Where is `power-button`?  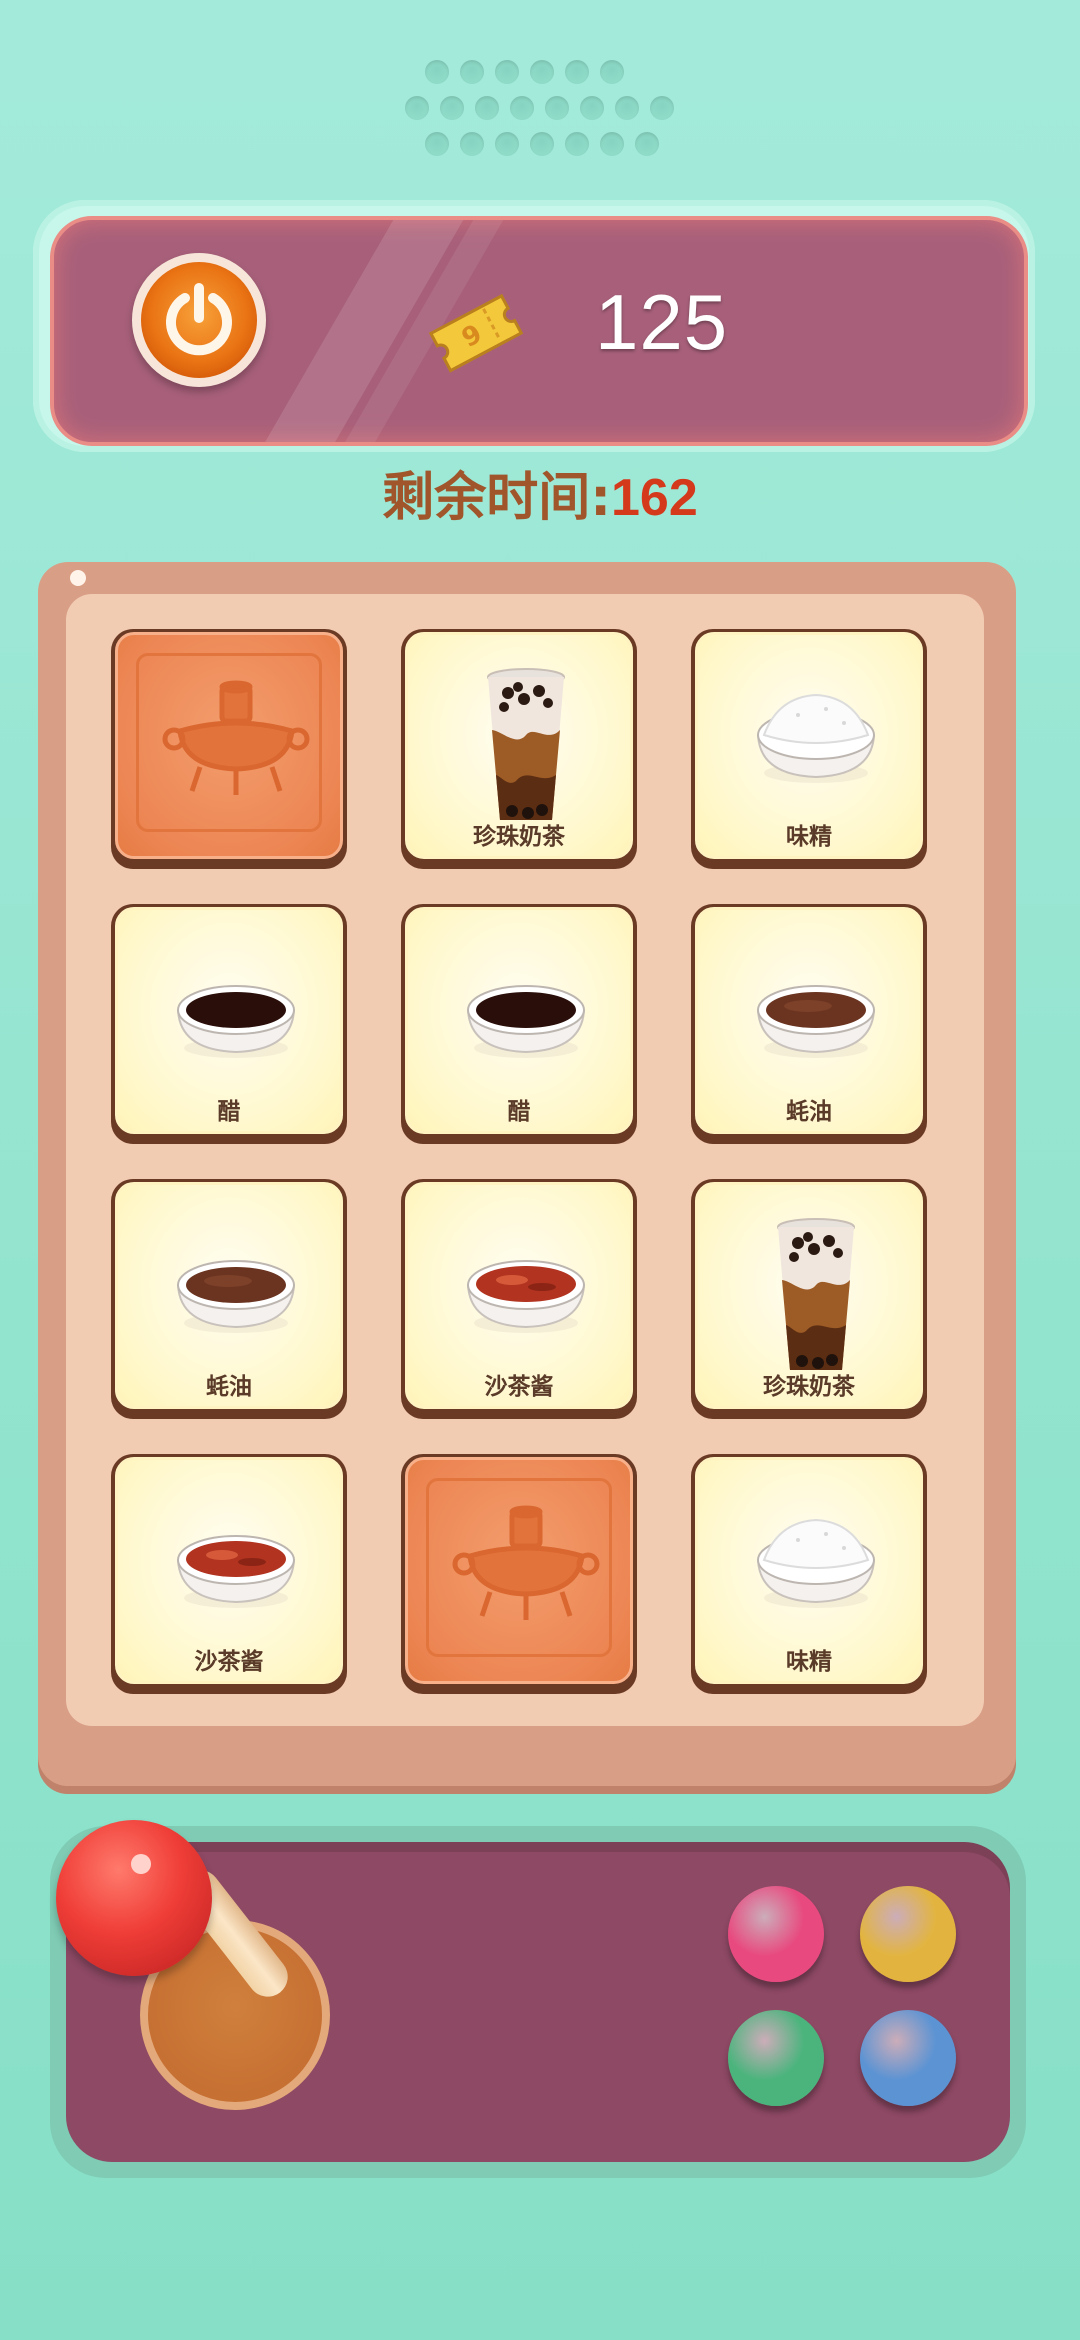 power-button is located at coordinates (199, 320).